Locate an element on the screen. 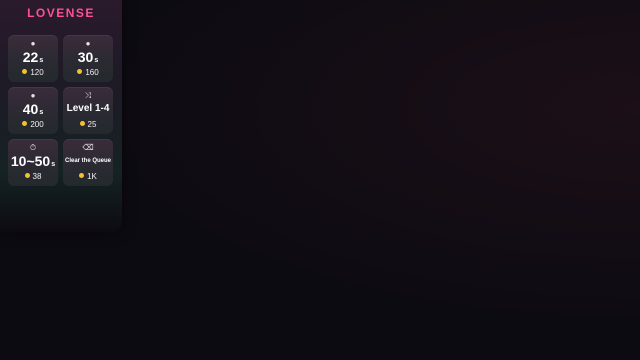 This screenshot has width=640, height=360. tip-cost: 1K is located at coordinates (92, 176).